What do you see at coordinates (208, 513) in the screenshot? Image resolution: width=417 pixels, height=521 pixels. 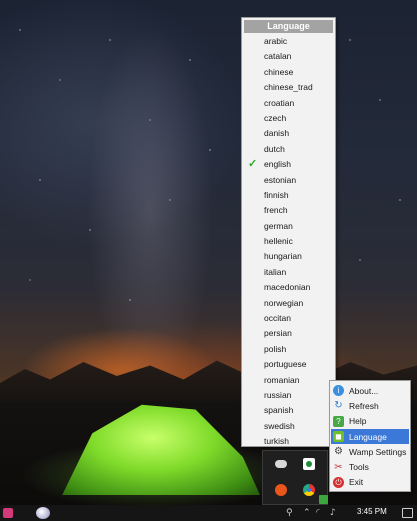 I see `taskbar: ⚲ ⌃ ◜ ♪ 3:45 PM` at bounding box center [208, 513].